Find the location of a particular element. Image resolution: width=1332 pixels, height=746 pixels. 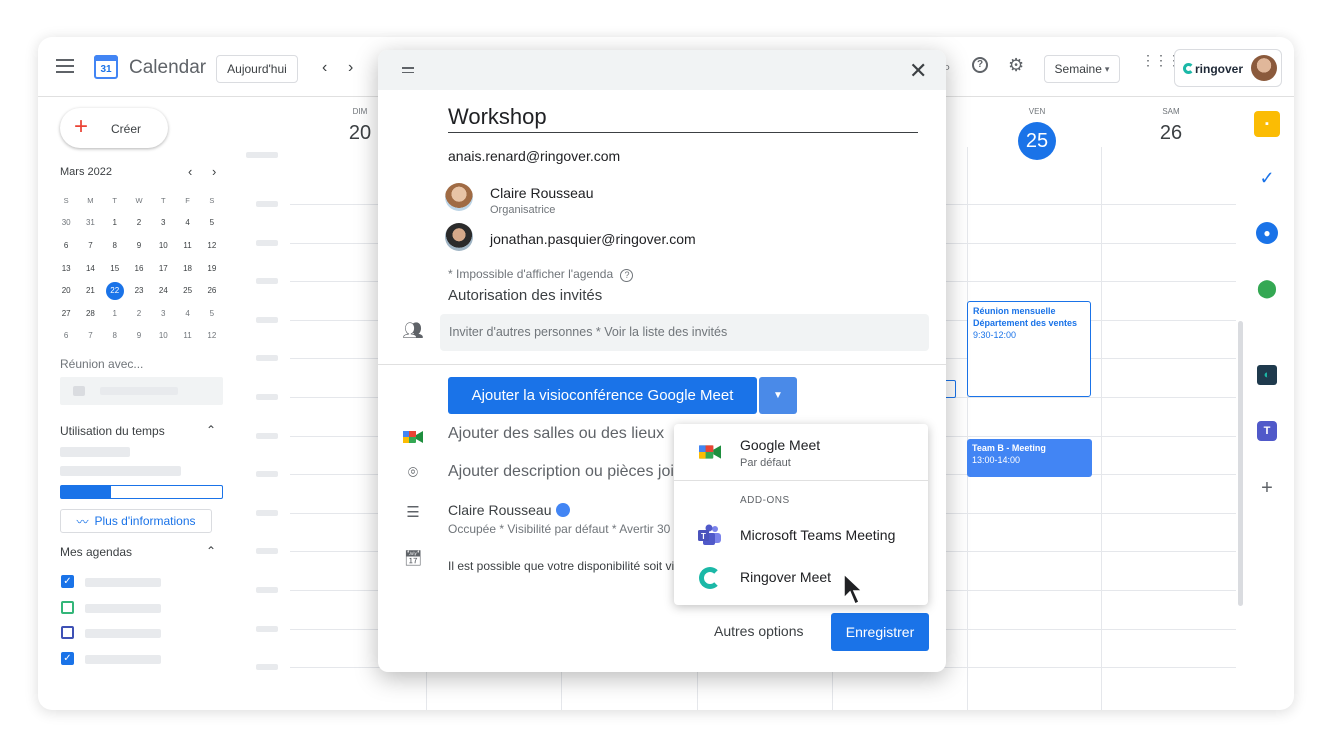

view-select: Semaine ▾ is located at coordinates (1082, 69).